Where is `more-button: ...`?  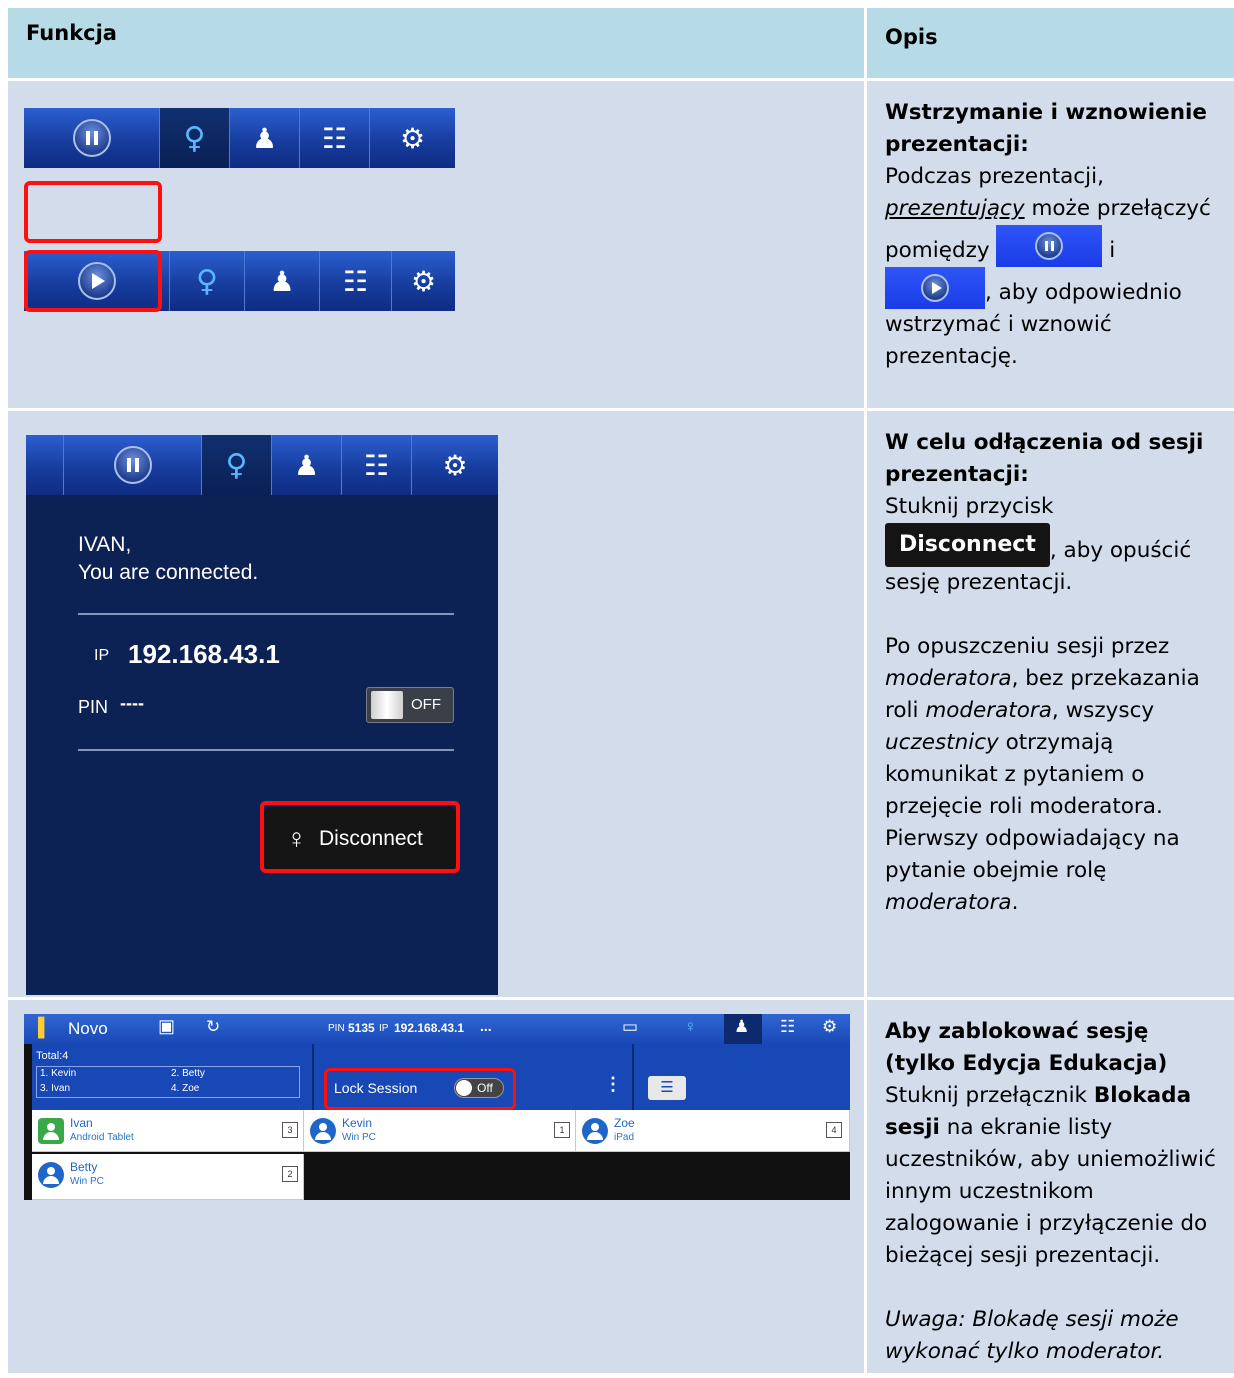
more-button: ... is located at coordinates (486, 1026).